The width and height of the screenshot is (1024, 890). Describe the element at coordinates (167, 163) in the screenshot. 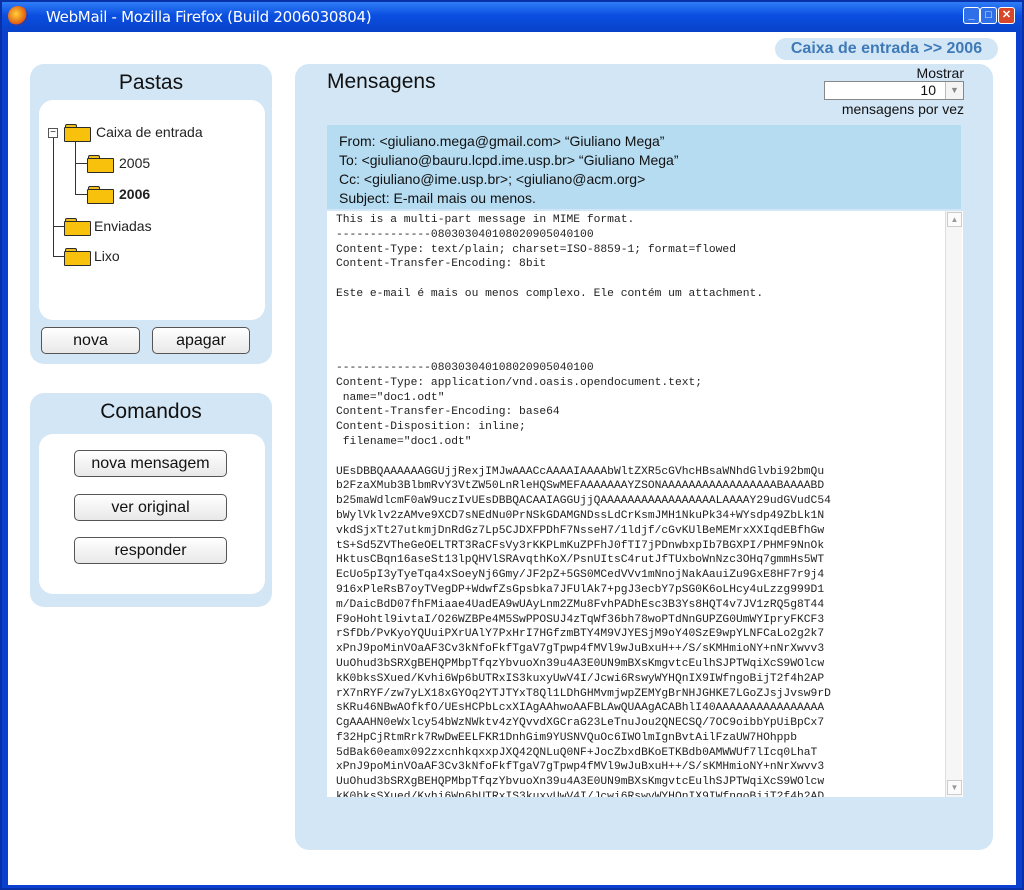

I see `folder-item-2005: 2005` at that location.